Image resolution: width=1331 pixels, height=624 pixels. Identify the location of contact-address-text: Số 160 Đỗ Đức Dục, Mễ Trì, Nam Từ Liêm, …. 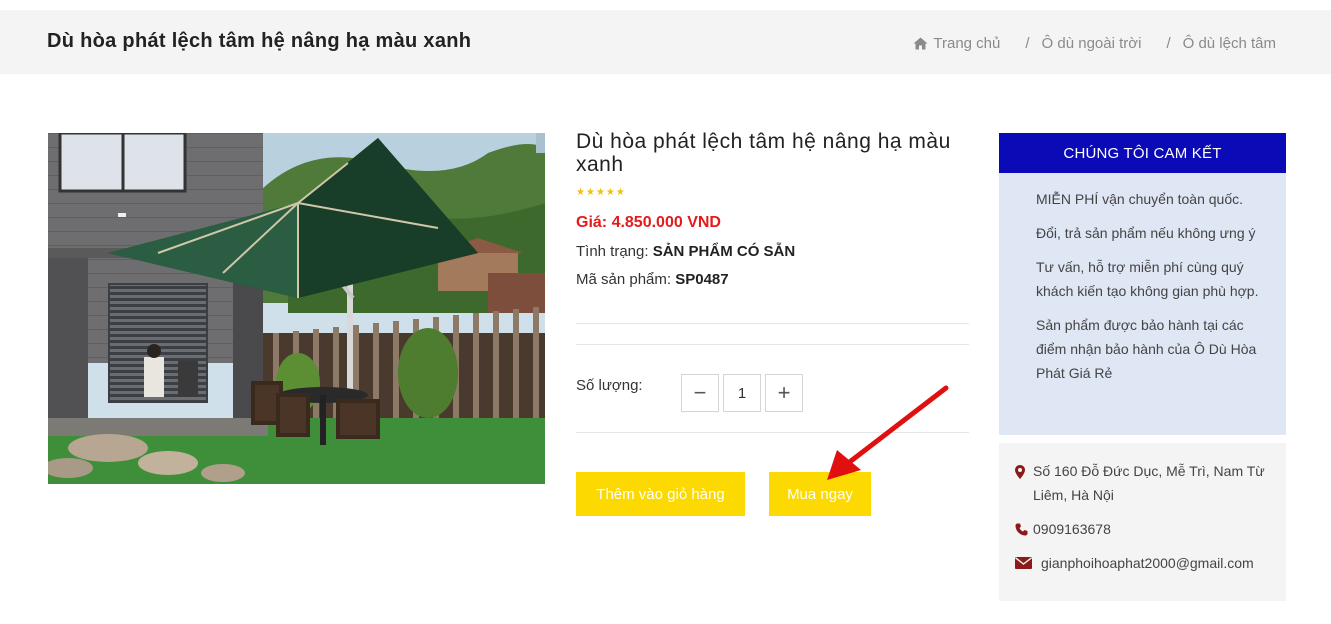
(1149, 483).